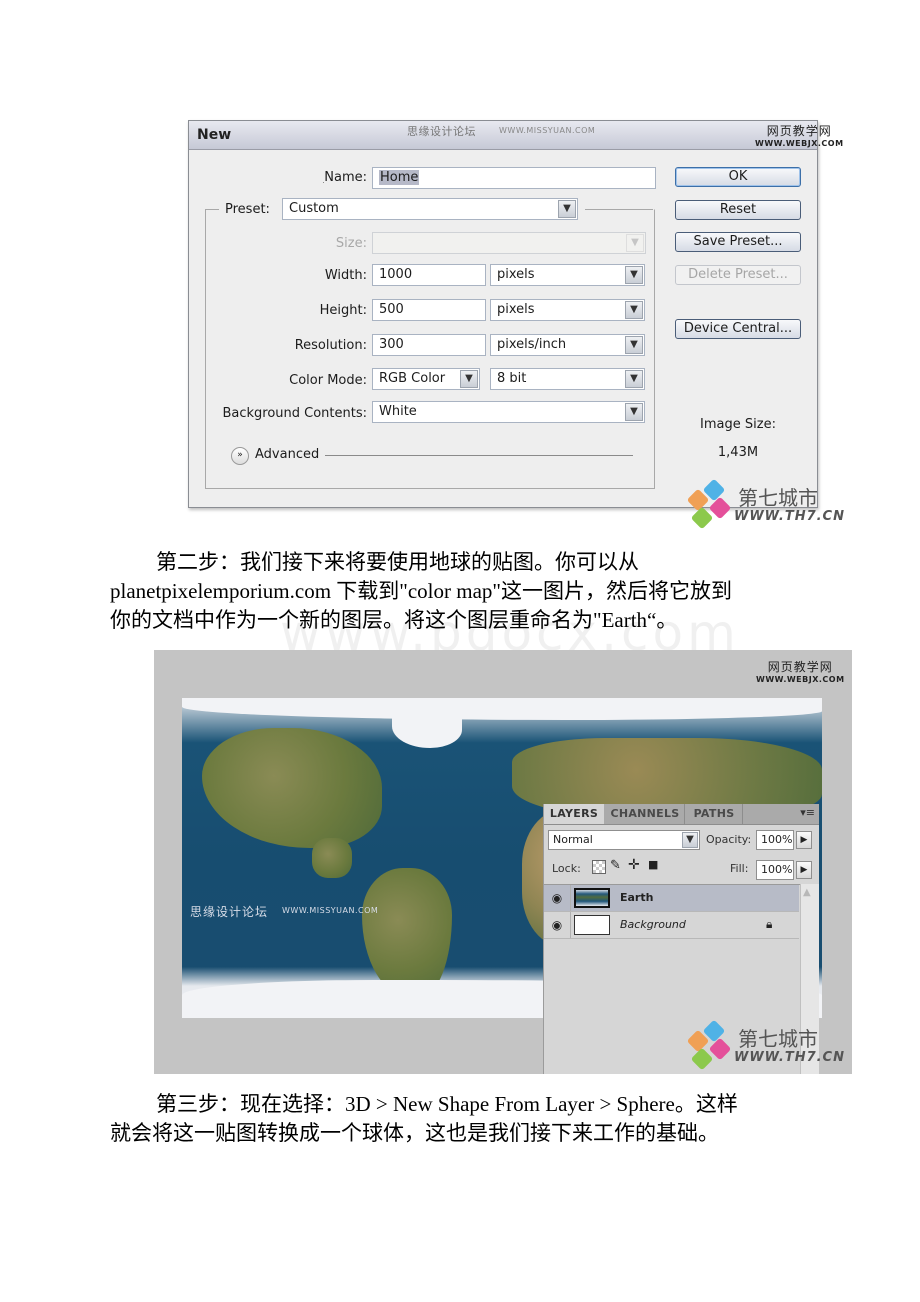 The height and width of the screenshot is (1302, 920). Describe the element at coordinates (624, 840) in the screenshot. I see `blend-mode-select: Normal ▼` at that location.